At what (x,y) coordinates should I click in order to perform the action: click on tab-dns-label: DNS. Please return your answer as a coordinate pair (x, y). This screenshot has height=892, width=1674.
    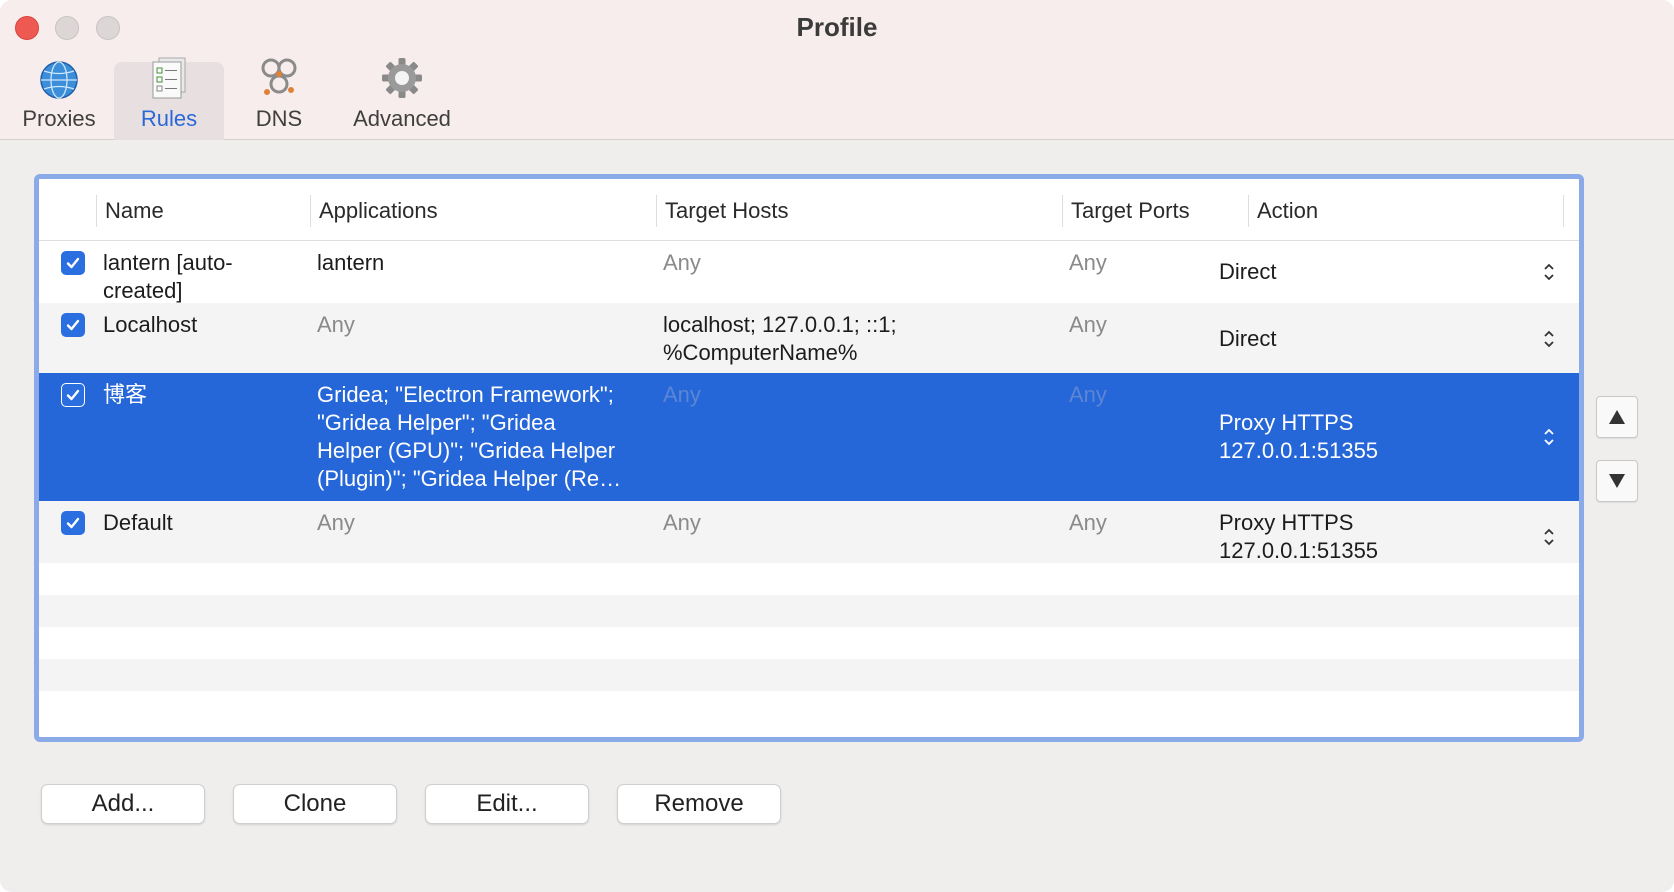
    Looking at the image, I should click on (279, 118).